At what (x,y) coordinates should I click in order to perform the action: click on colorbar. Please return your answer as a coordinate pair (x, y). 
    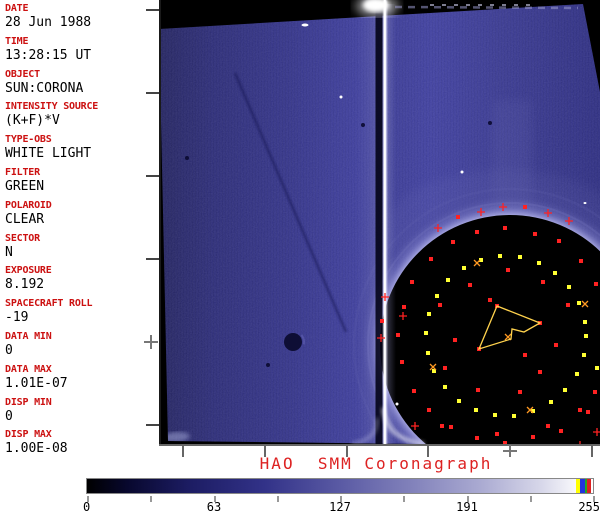
    Looking at the image, I should click on (340, 486).